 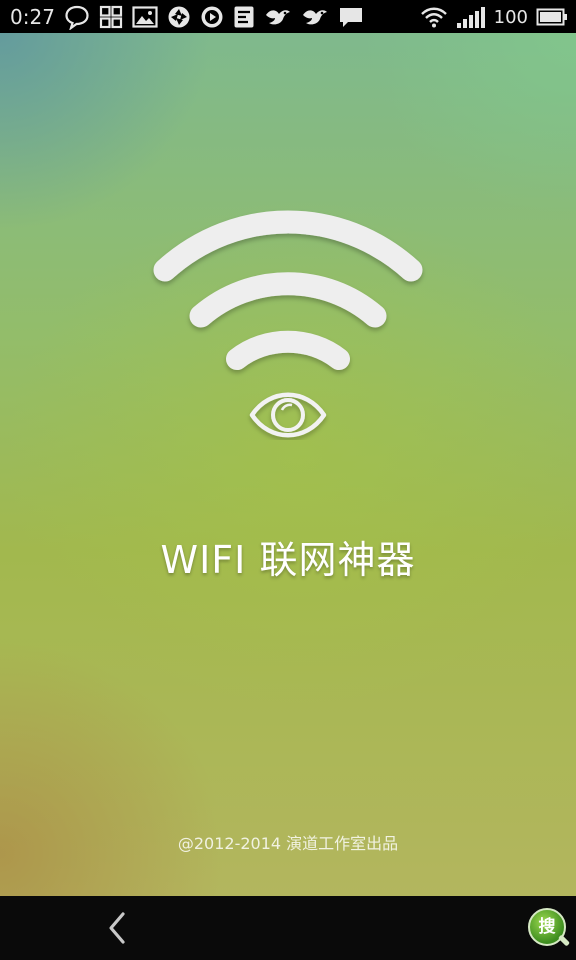 What do you see at coordinates (145, 17) in the screenshot?
I see `image-icon` at bounding box center [145, 17].